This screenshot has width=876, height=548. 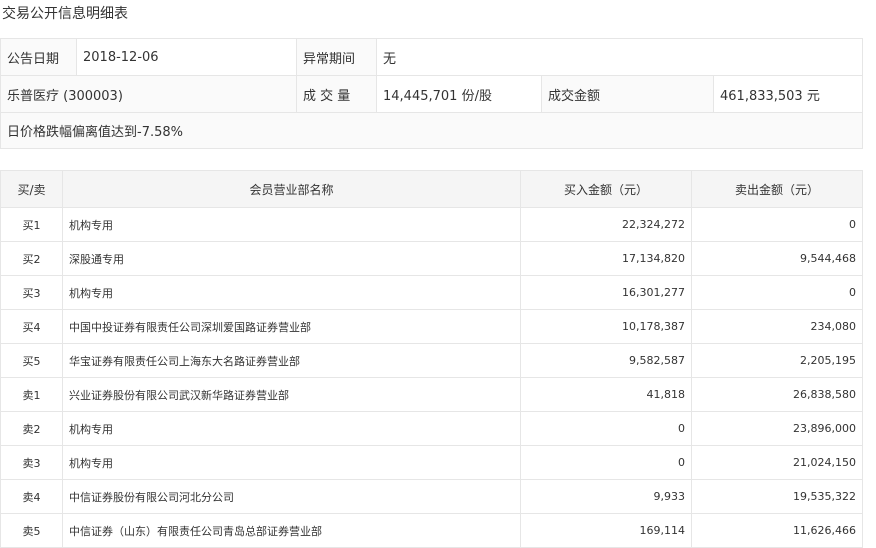 I want to click on row-buy-amount: 169,114, so click(x=606, y=530).